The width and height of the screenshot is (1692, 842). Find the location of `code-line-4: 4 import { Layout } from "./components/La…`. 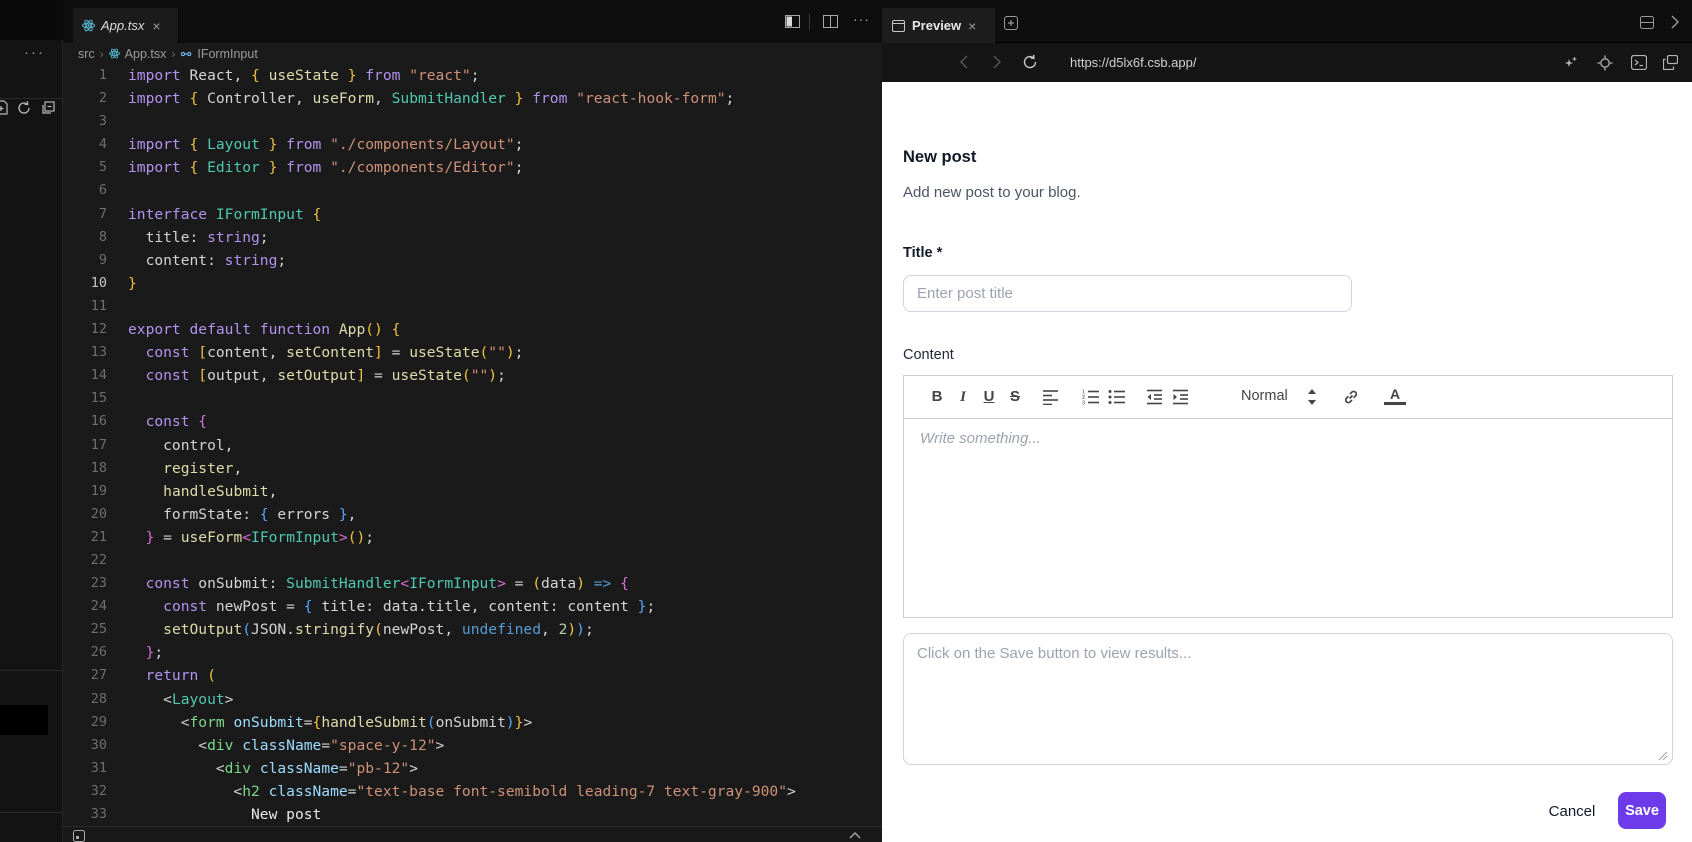

code-line-4: 4 import { Layout } from "./components/La… is located at coordinates (472, 144).